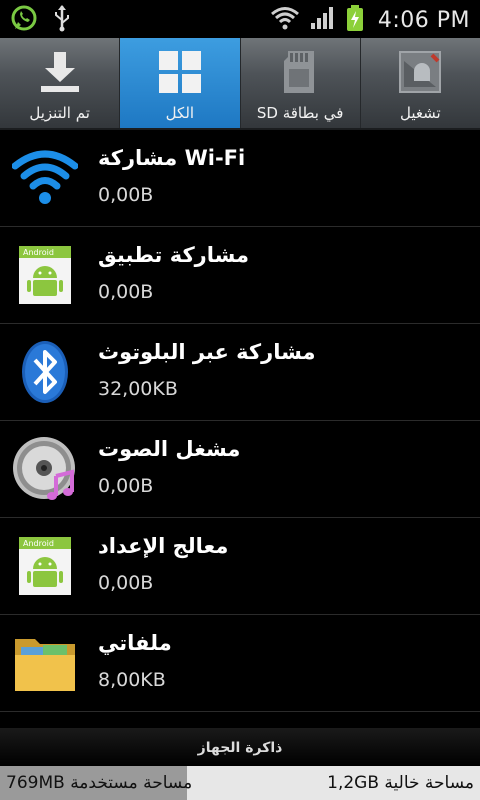 This screenshot has width=480, height=800. Describe the element at coordinates (420, 72) in the screenshot. I see `running-icon` at that location.